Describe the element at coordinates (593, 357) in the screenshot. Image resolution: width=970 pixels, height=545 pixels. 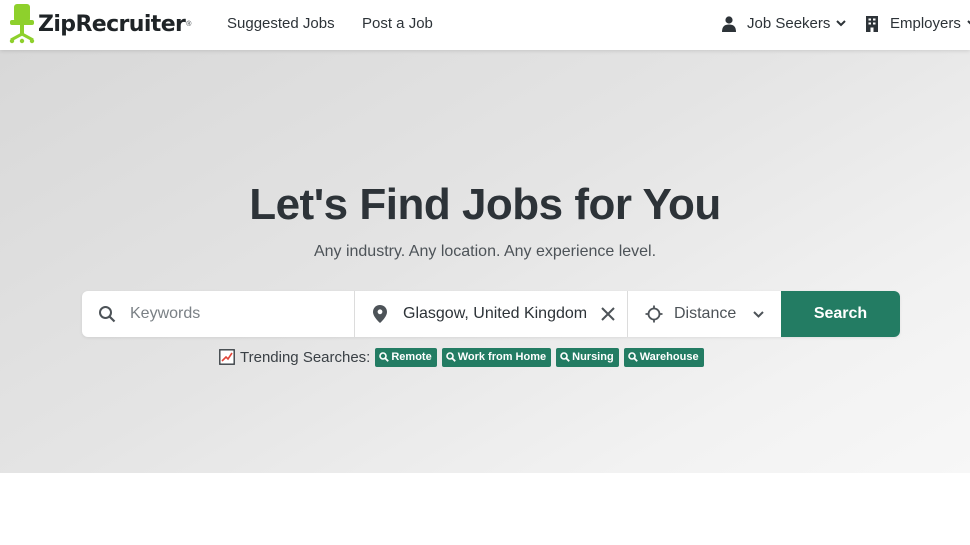
I see `trending-chip-label: Nursing` at that location.